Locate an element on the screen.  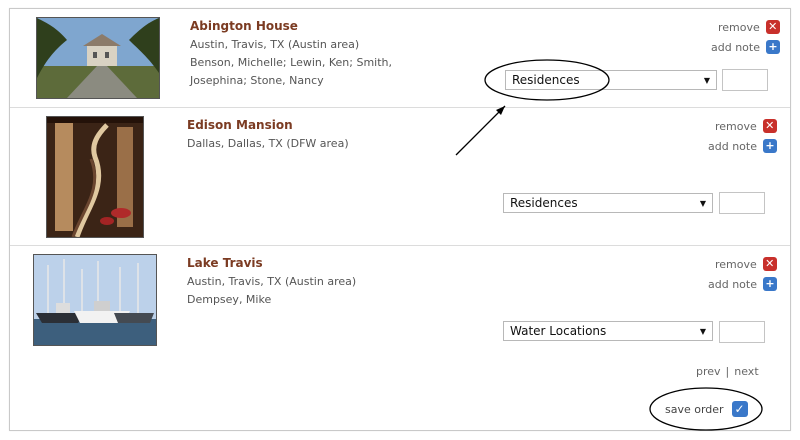
save-order-label: save order is located at coordinates (694, 409).